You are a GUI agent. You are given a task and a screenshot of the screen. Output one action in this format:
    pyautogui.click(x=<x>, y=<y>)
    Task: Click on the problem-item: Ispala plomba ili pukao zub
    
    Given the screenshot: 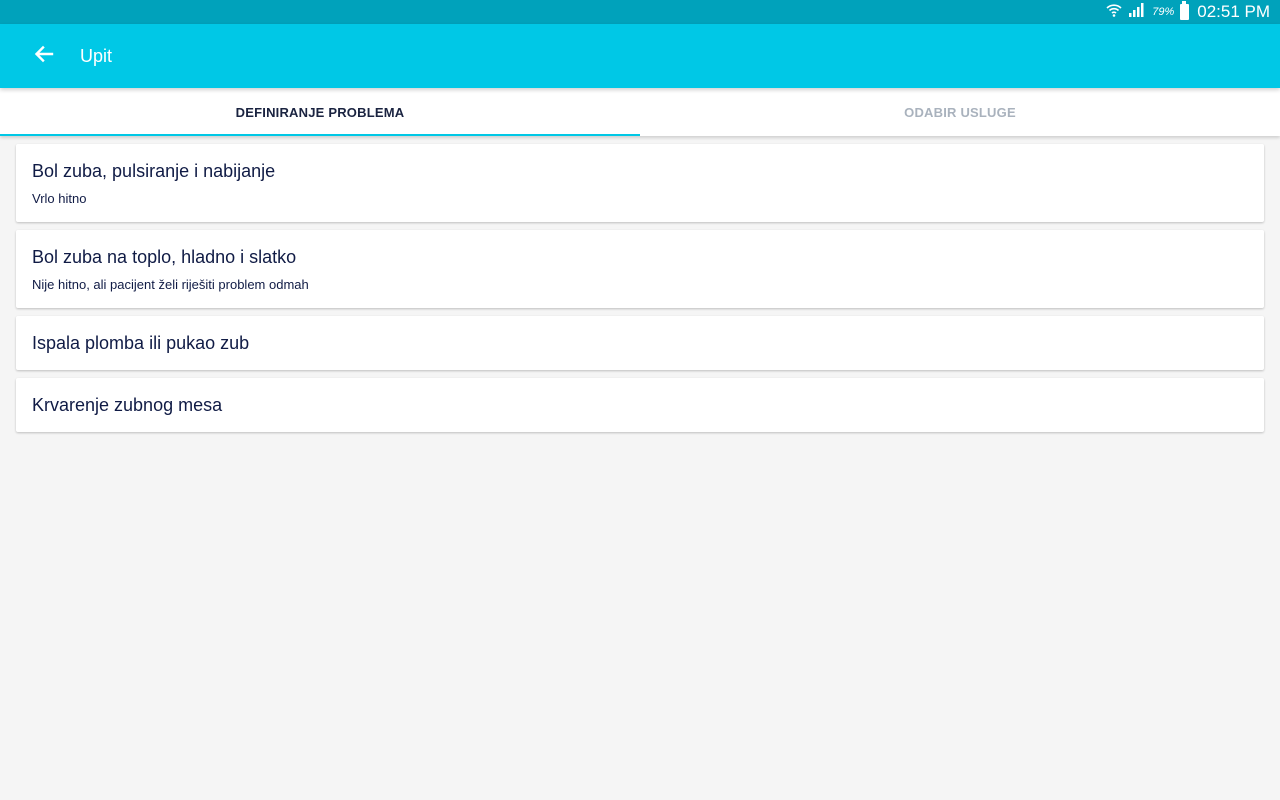 What is the action you would take?
    pyautogui.click(x=640, y=343)
    